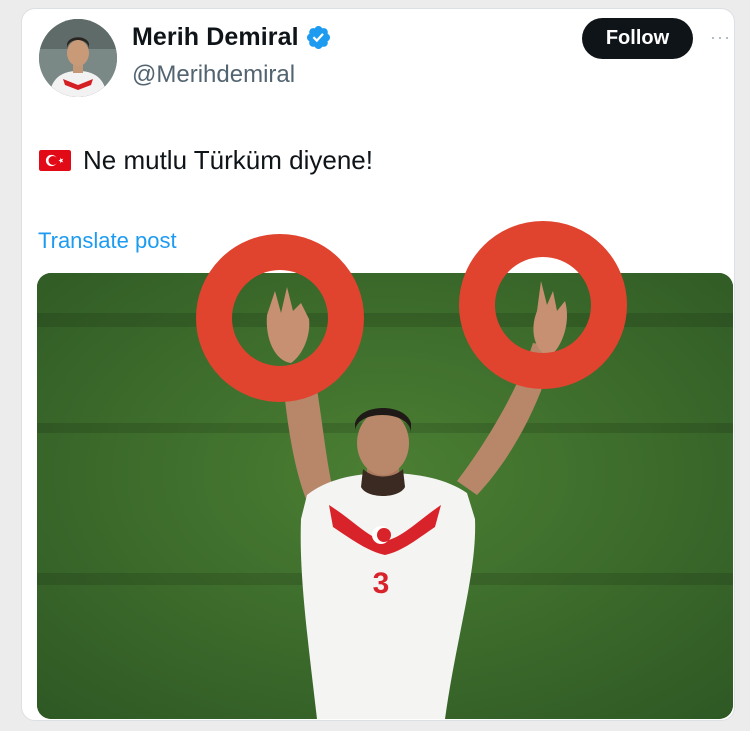 This screenshot has width=750, height=731. I want to click on verified-badge-icon, so click(318, 37).